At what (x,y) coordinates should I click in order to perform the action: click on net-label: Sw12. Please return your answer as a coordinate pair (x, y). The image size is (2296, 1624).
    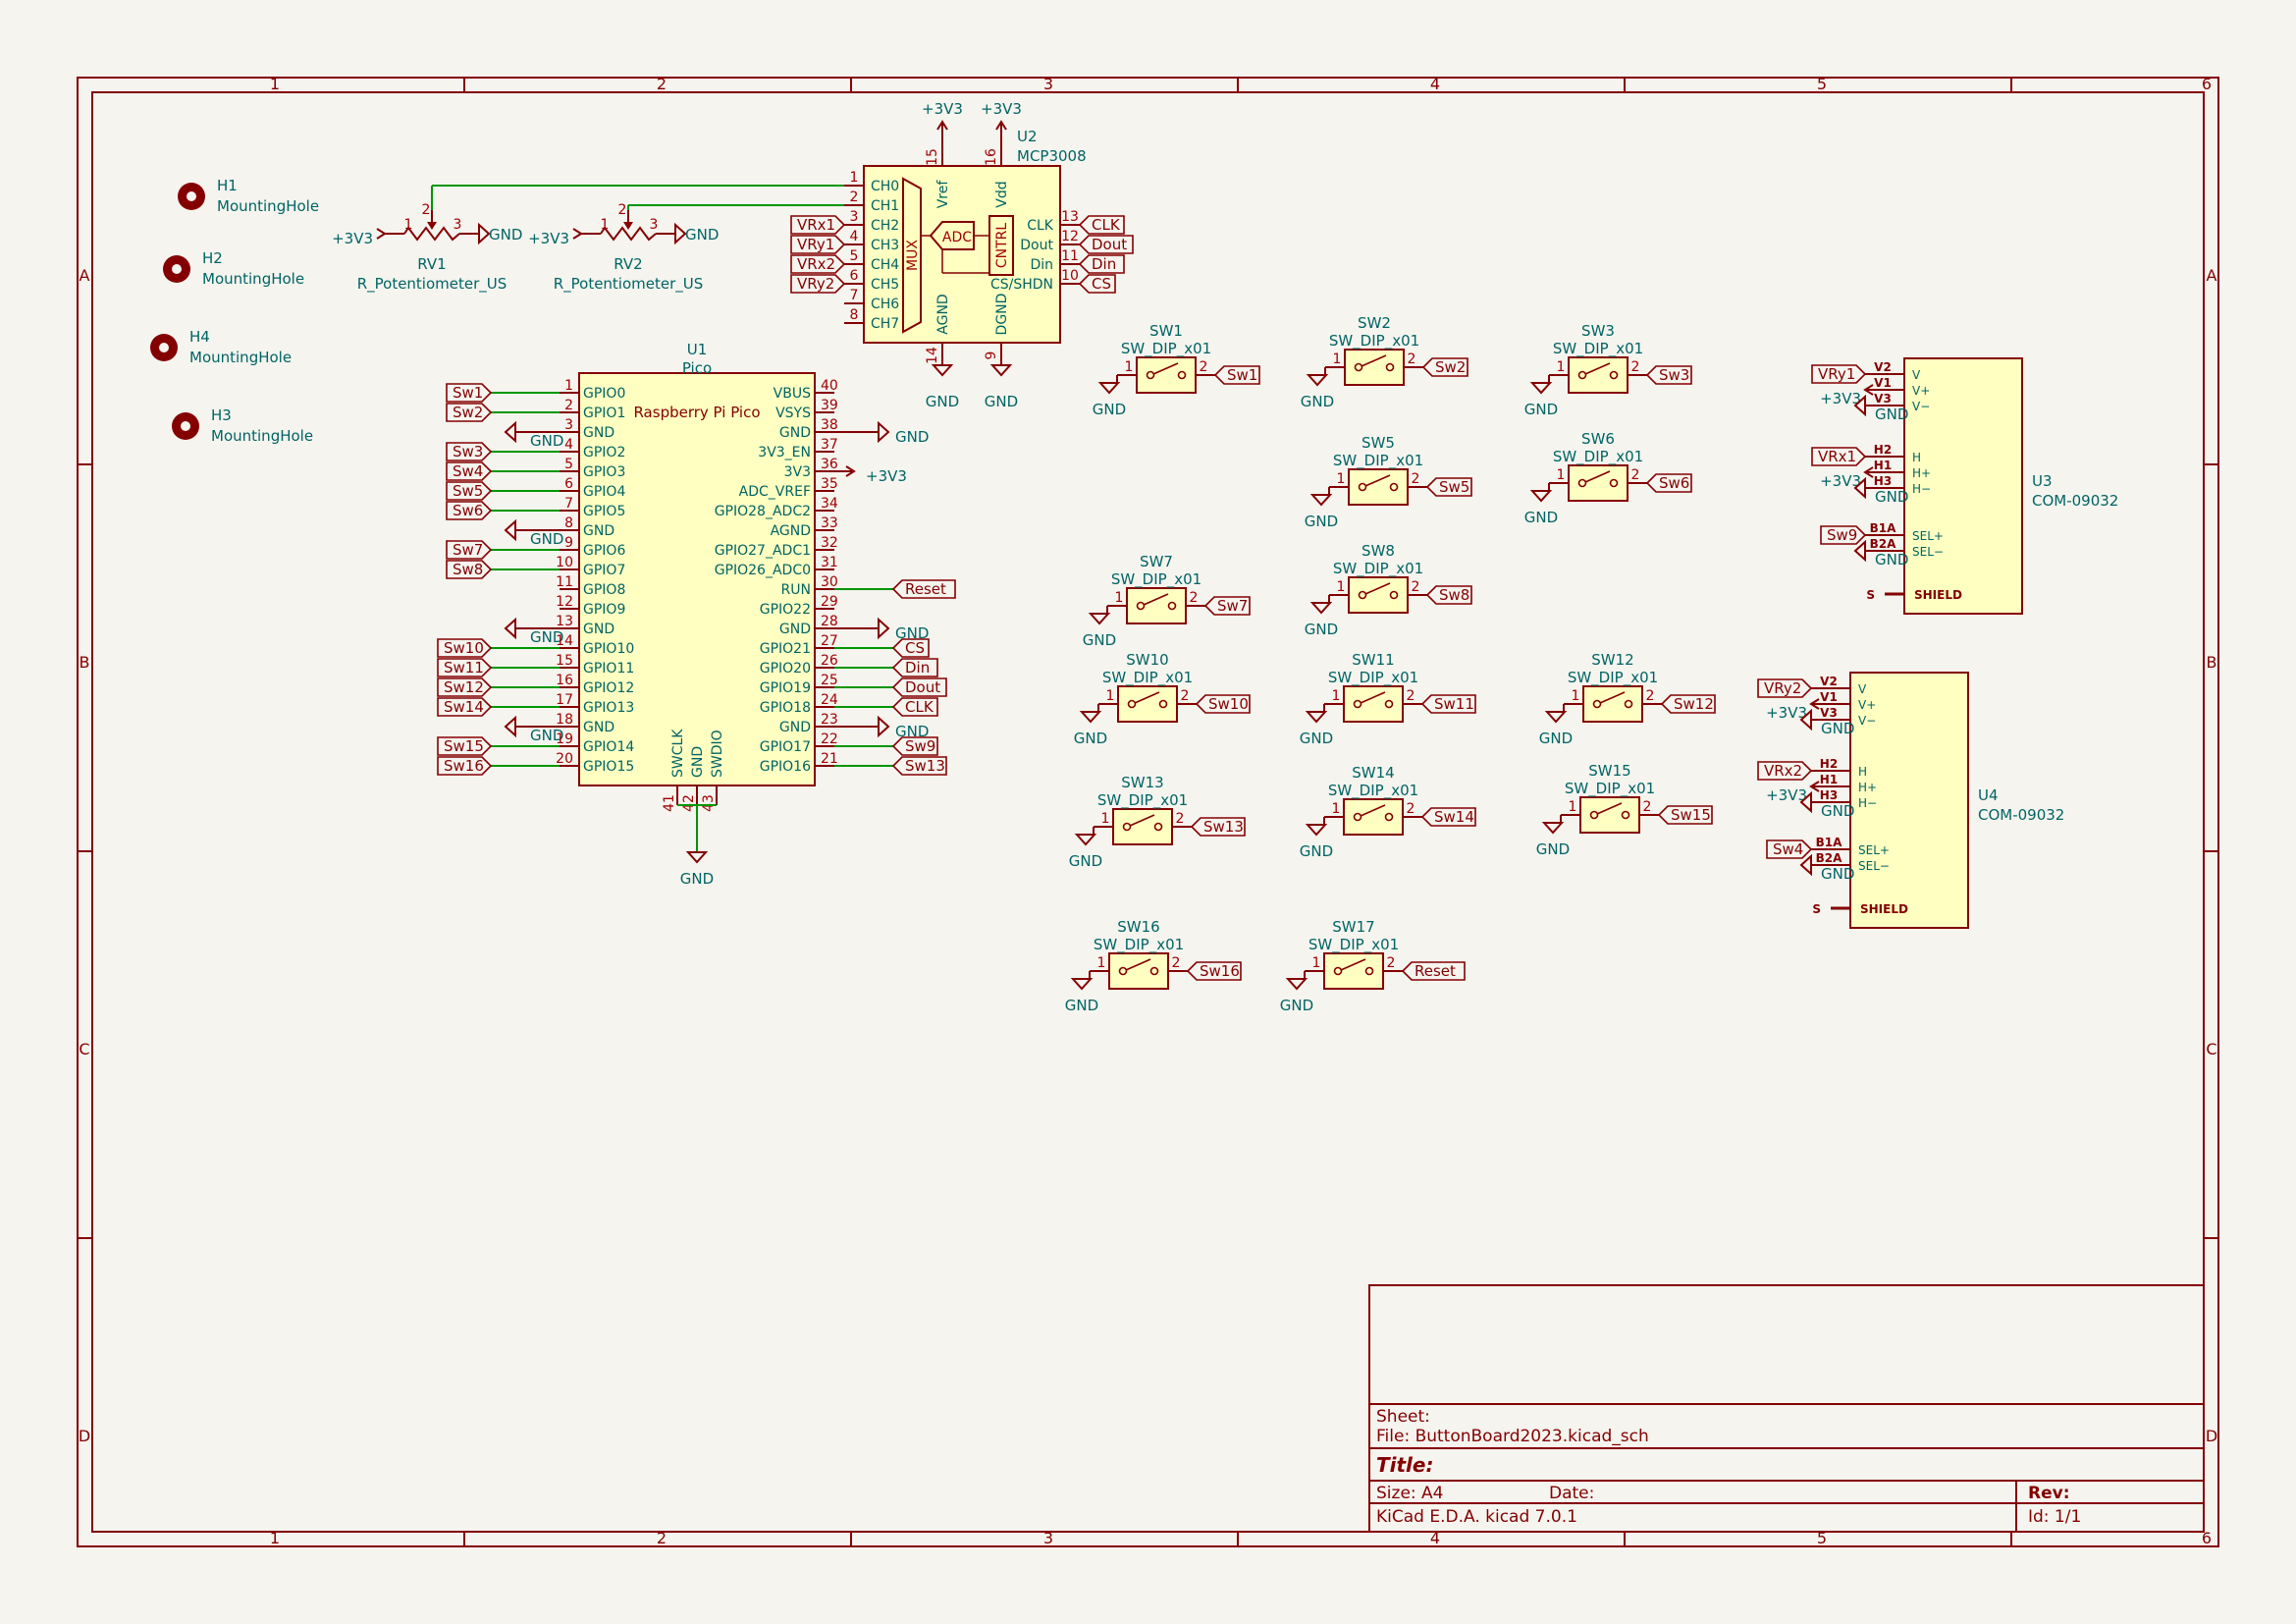
    Looking at the image, I should click on (1688, 704).